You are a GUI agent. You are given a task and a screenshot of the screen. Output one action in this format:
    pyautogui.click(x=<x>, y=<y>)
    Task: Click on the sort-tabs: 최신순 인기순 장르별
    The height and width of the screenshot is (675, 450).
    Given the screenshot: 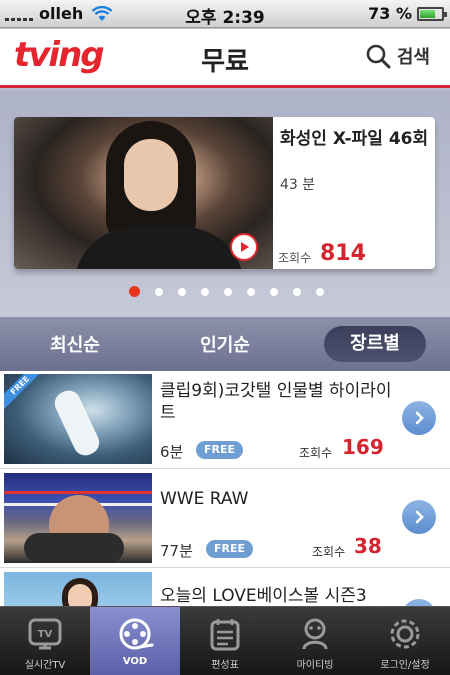 What is the action you would take?
    pyautogui.click(x=225, y=344)
    